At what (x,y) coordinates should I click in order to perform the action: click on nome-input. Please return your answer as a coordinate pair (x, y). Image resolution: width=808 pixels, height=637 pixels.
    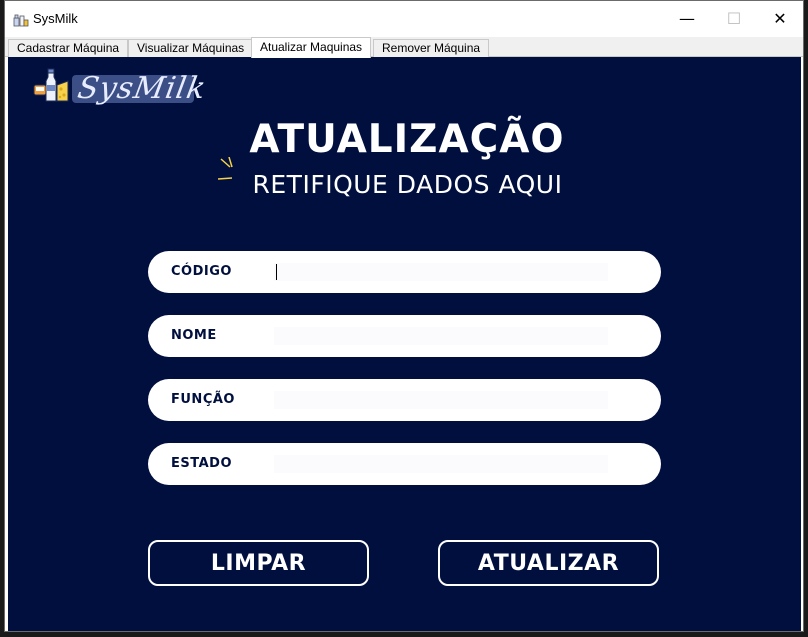
    Looking at the image, I should click on (441, 336).